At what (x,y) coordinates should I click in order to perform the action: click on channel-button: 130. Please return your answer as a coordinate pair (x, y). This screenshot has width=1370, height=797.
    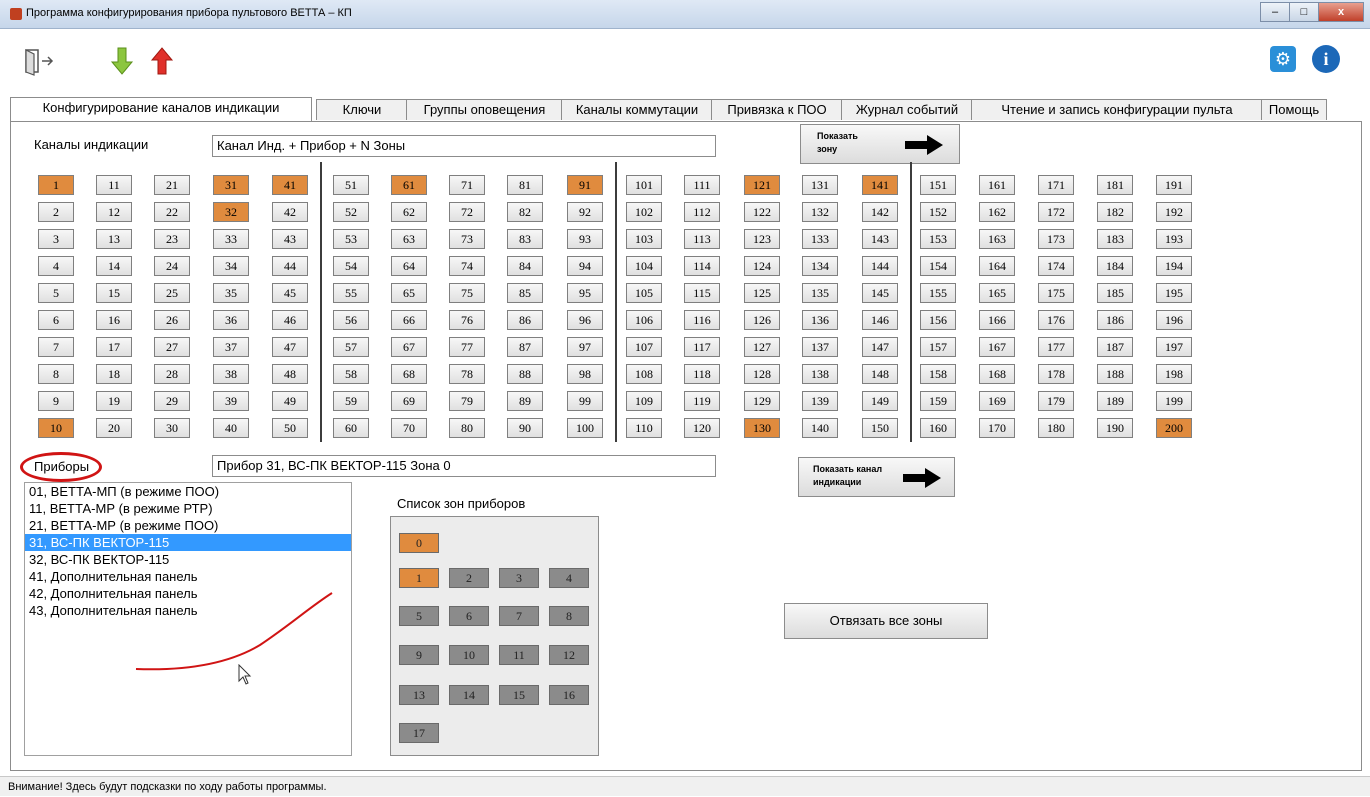
    Looking at the image, I should click on (762, 428).